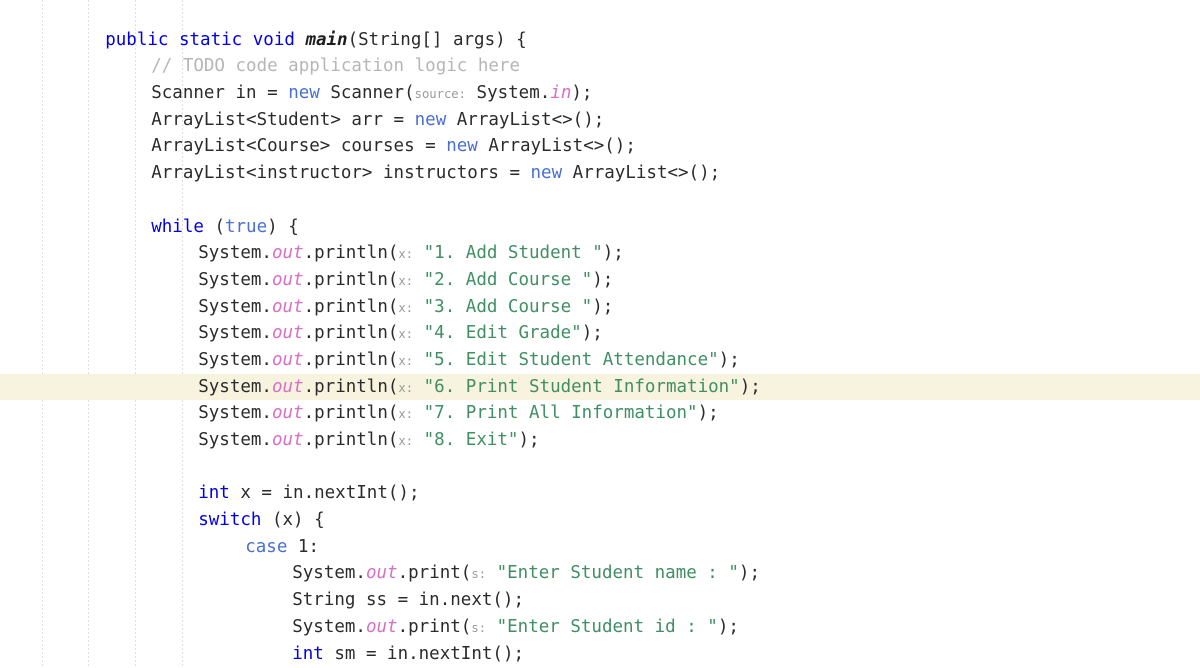  I want to click on token-string: "2. Add Course ", so click(503, 279).